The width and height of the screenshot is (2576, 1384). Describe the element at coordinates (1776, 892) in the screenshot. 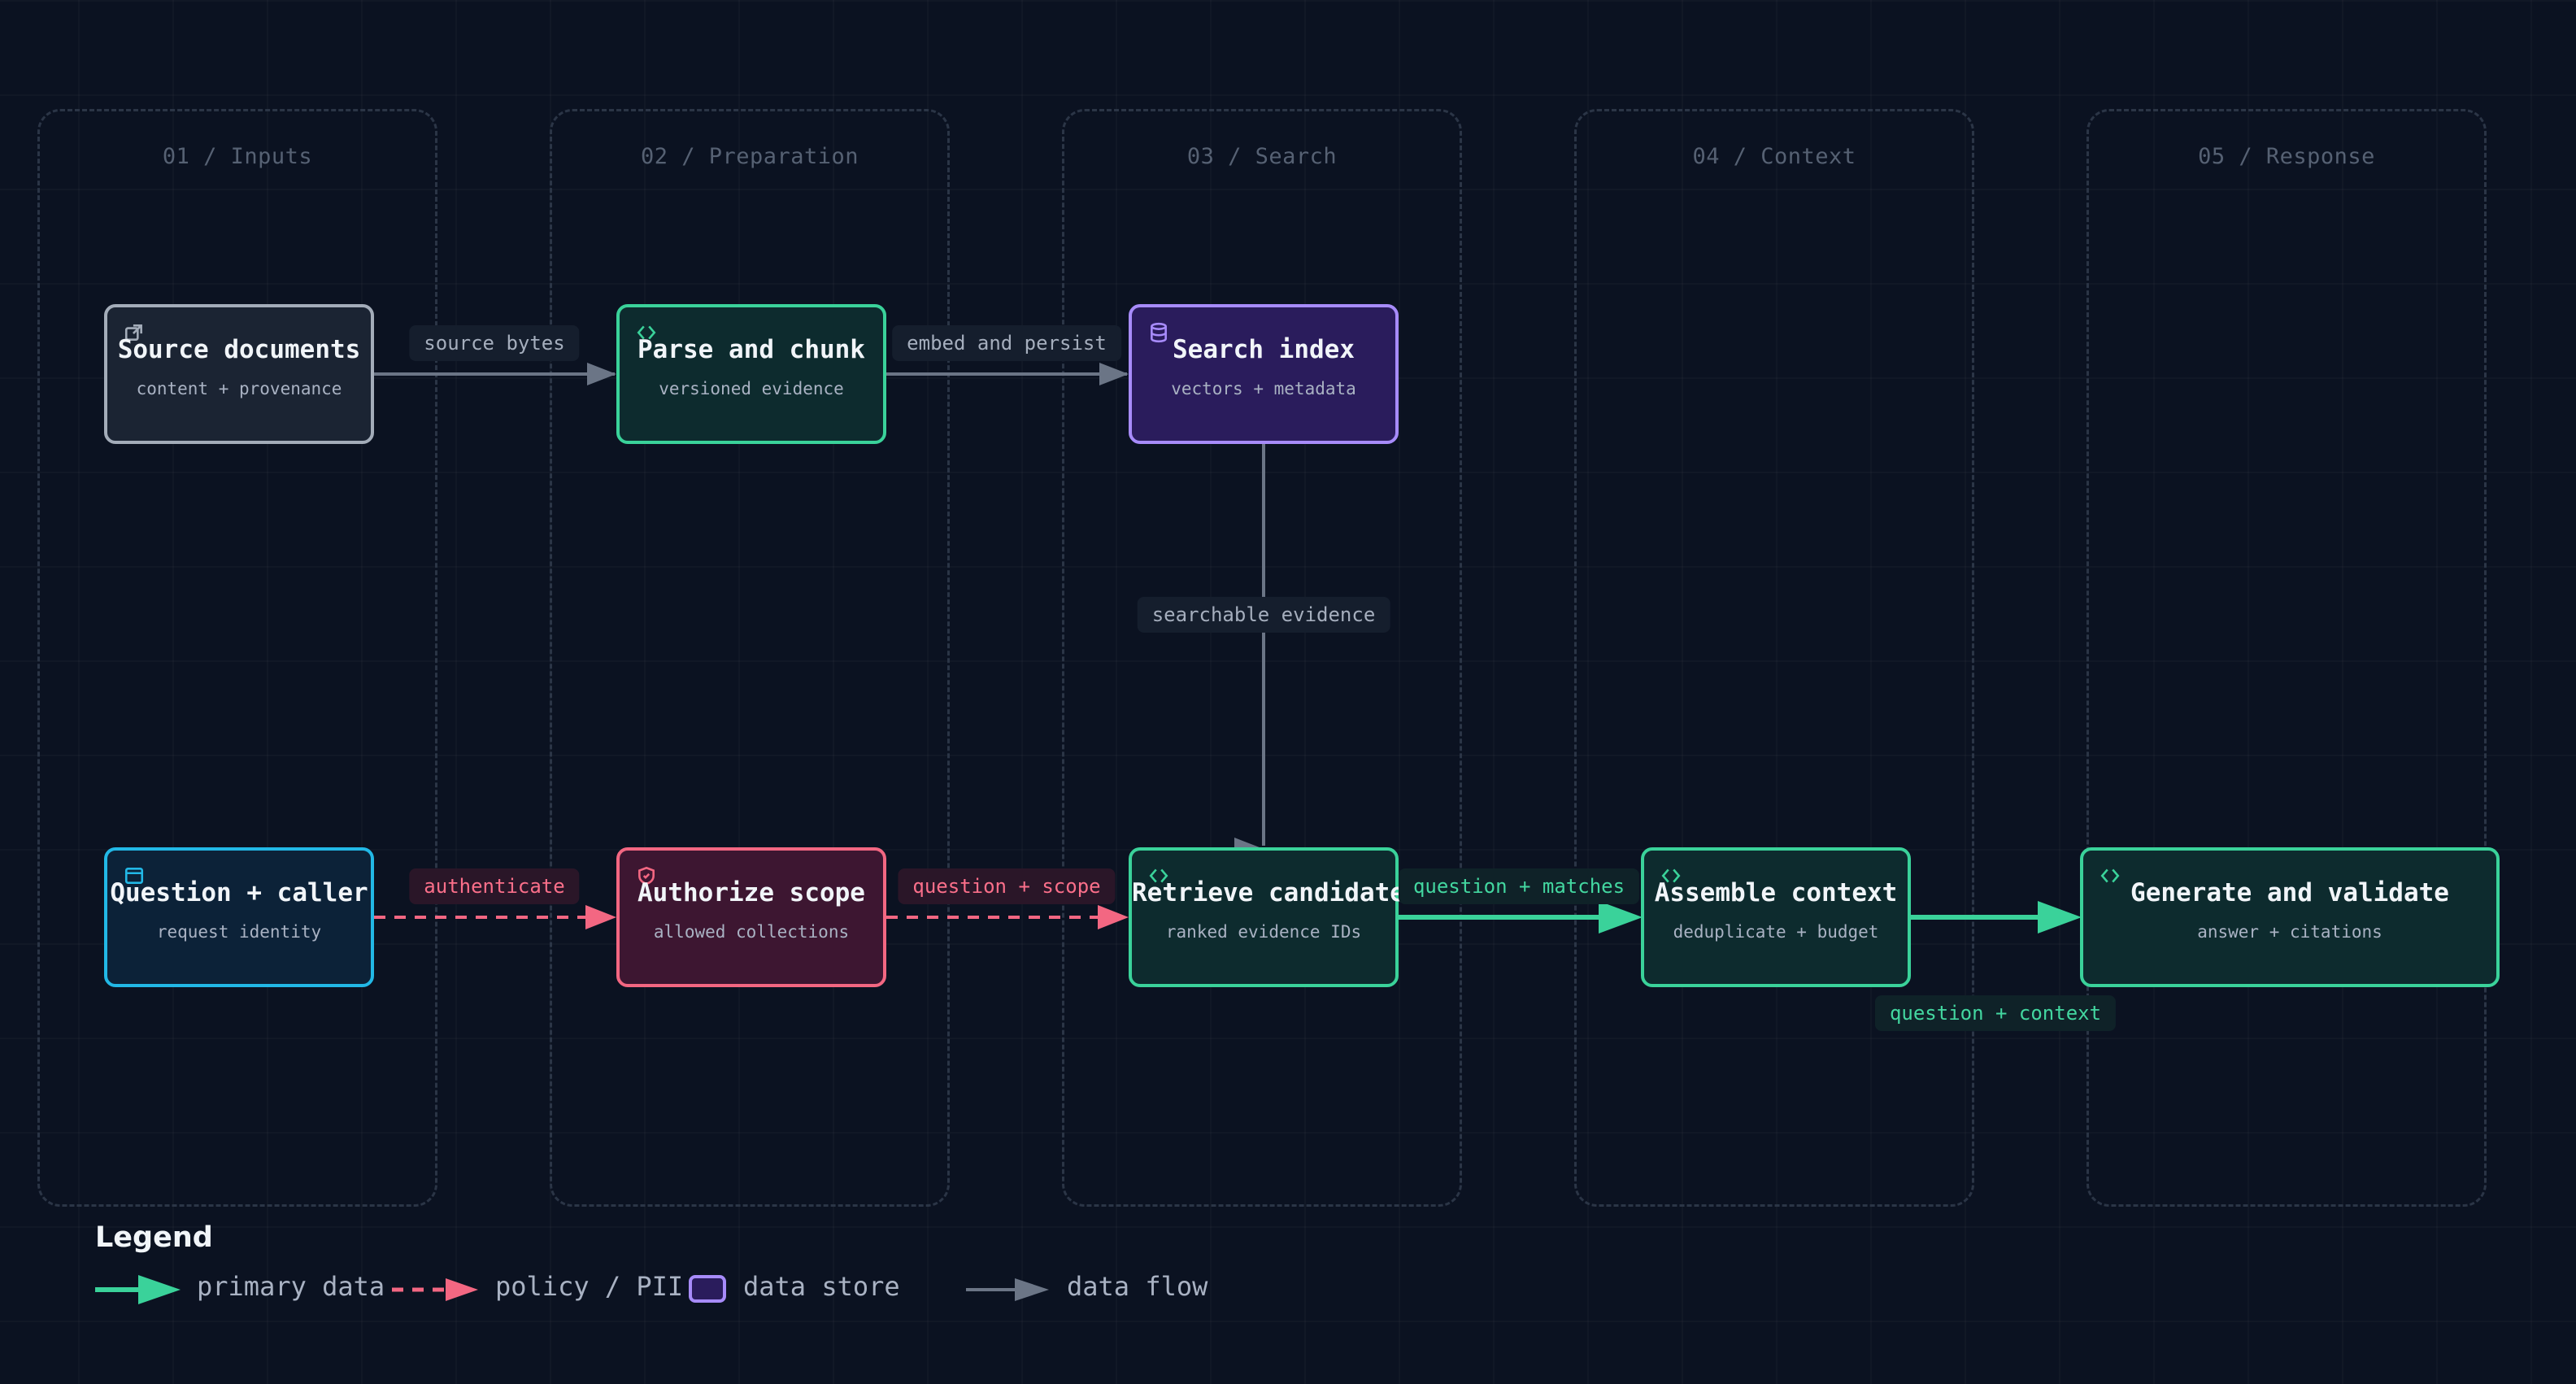

I see `node-title: Assemble context` at that location.